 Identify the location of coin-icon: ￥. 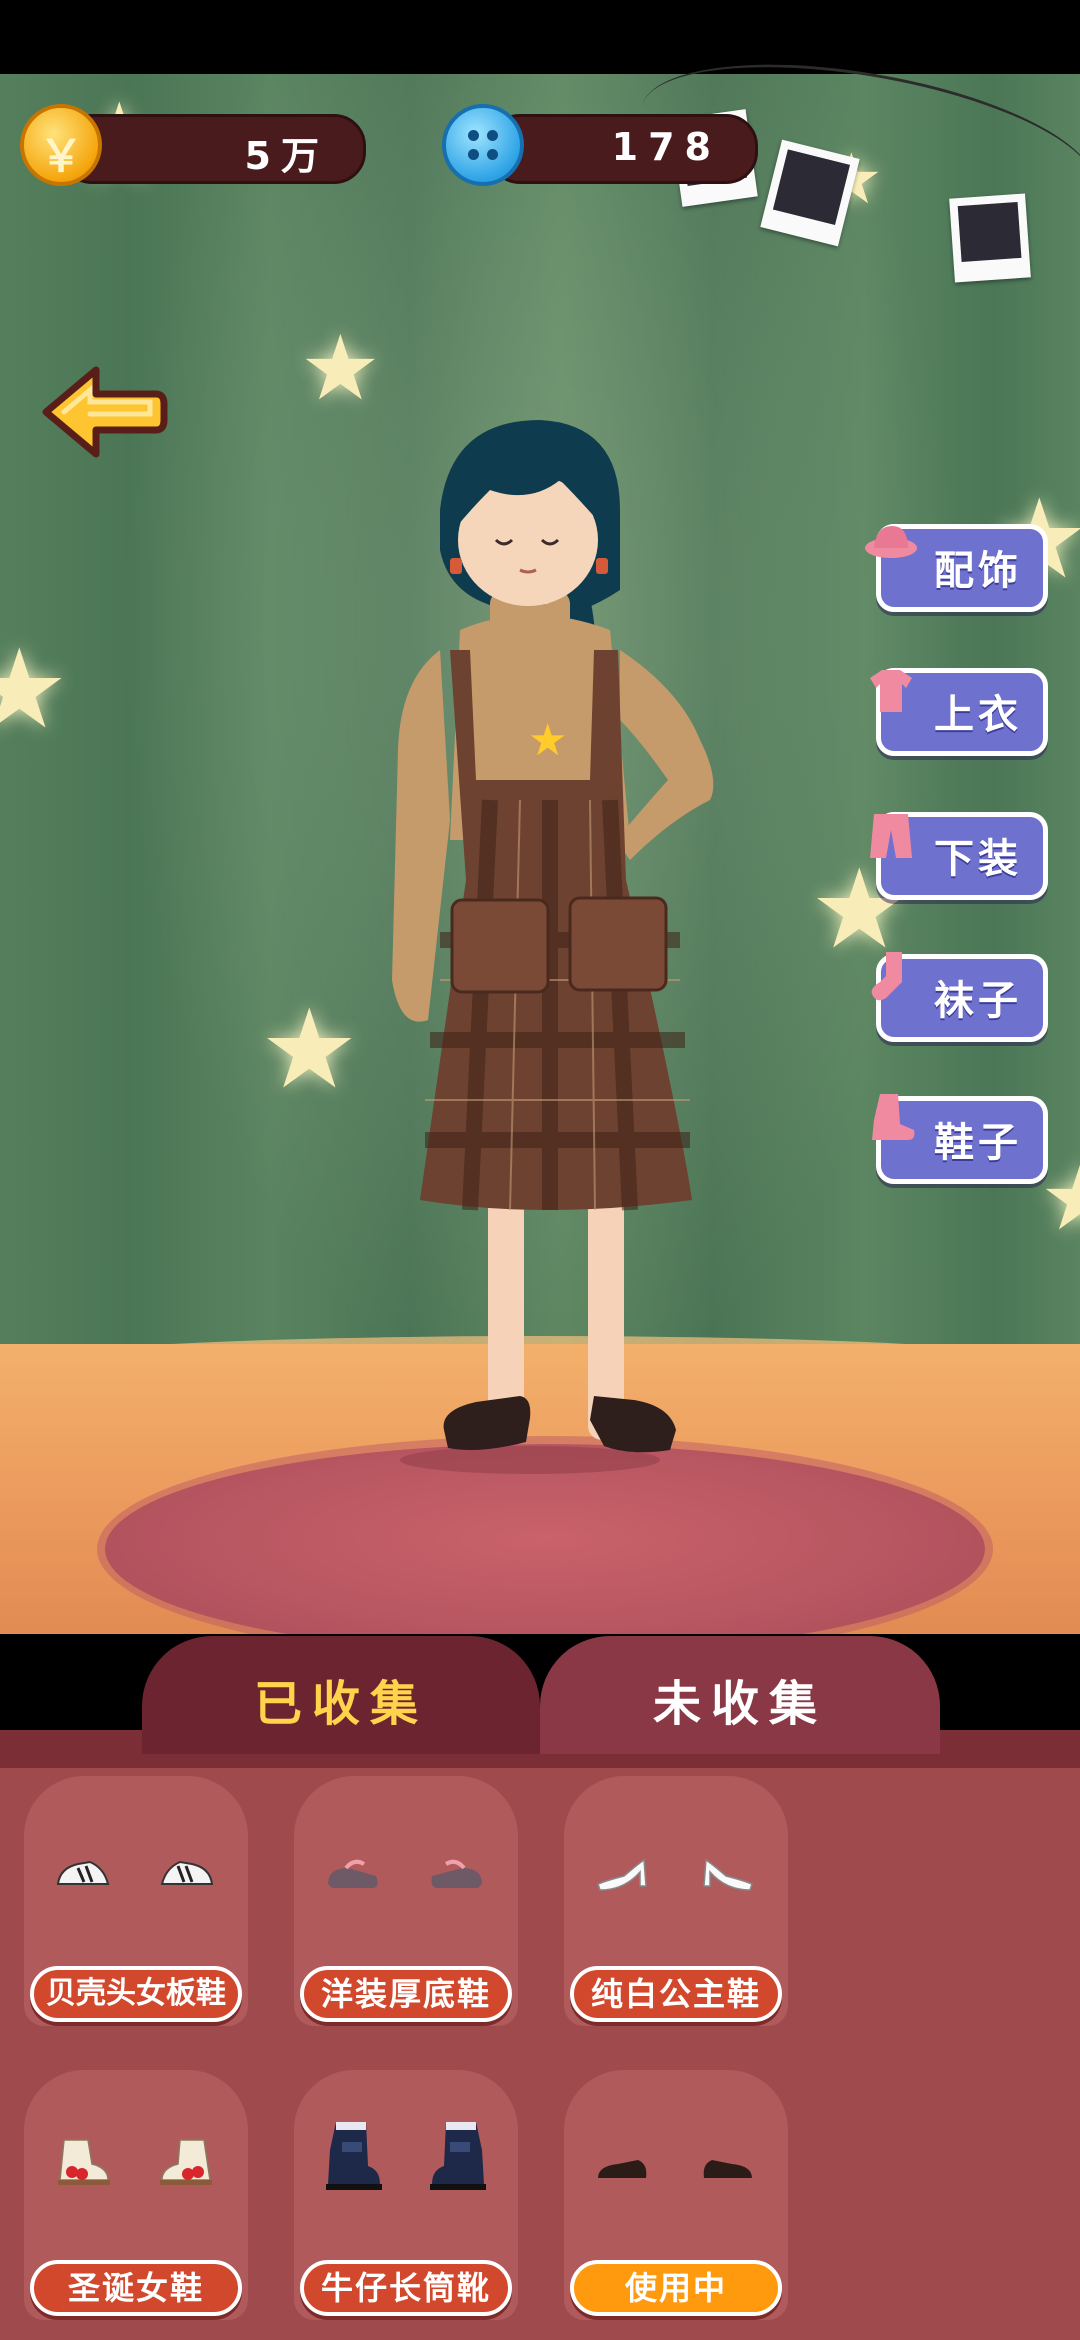
(61, 145).